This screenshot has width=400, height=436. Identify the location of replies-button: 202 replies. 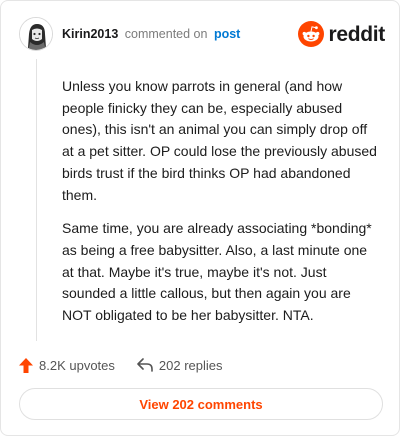
(180, 365).